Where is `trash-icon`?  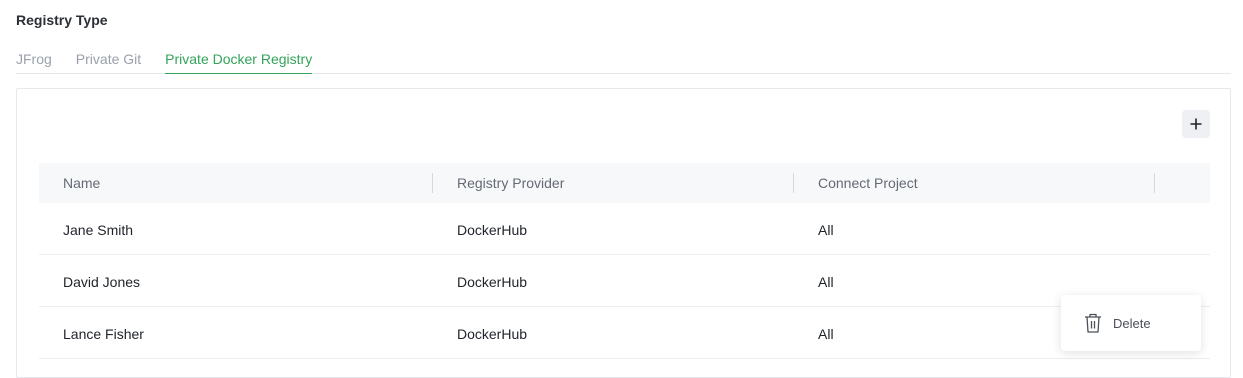 trash-icon is located at coordinates (1093, 323).